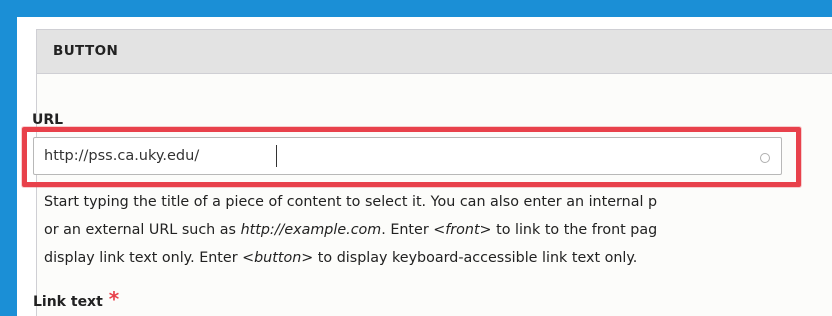  Describe the element at coordinates (434, 52) in the screenshot. I see `panel-header: BUTTON` at that location.